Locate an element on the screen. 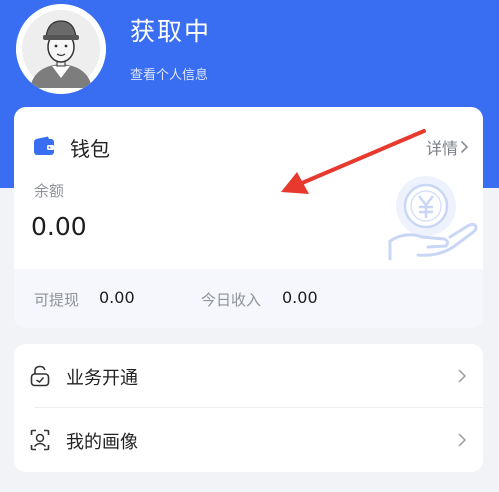 The width and height of the screenshot is (499, 492). wallet-icon is located at coordinates (44, 145).